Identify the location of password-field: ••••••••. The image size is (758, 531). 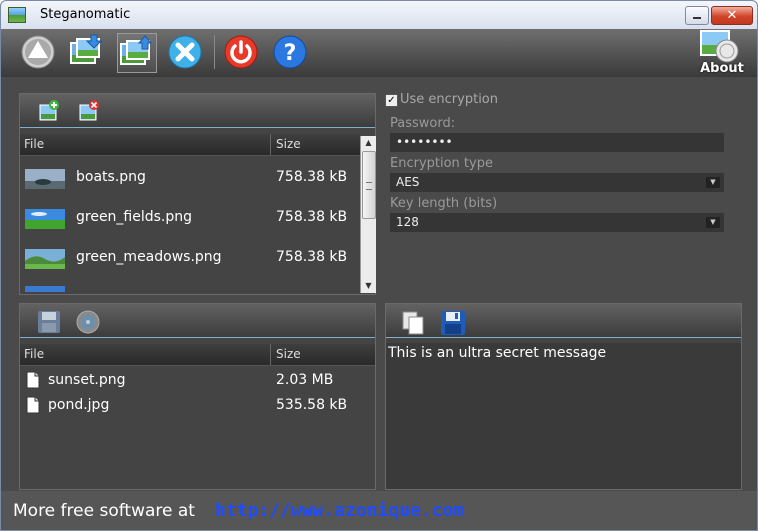
(557, 142).